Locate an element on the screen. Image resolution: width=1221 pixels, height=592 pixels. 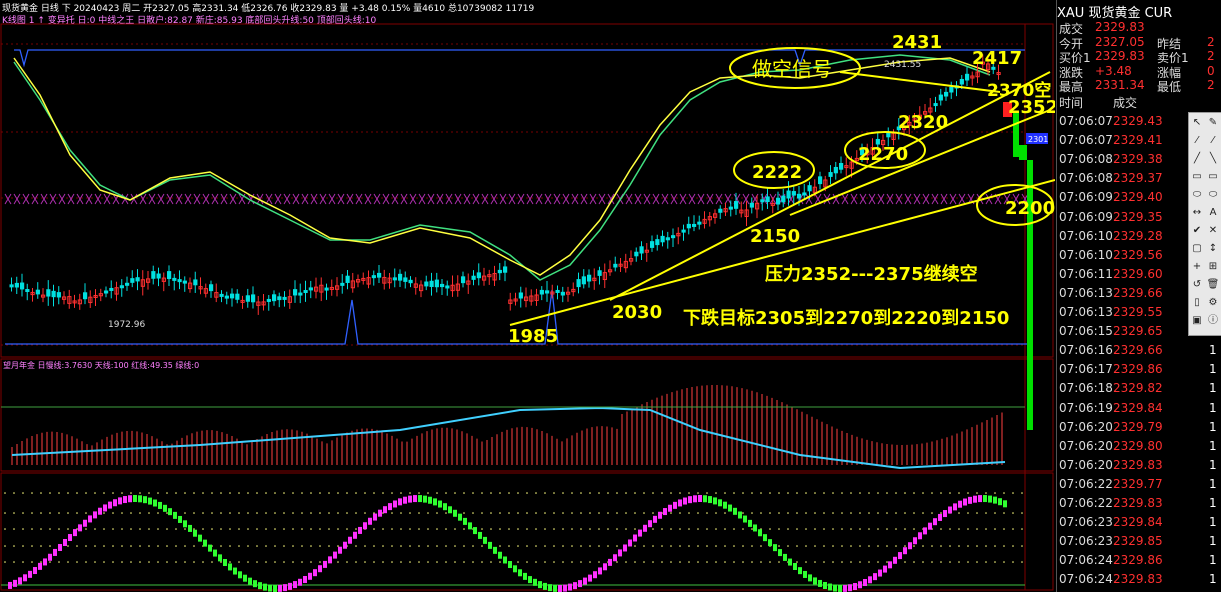
tick-time: 07:06:19 is located at coordinates (1086, 407).